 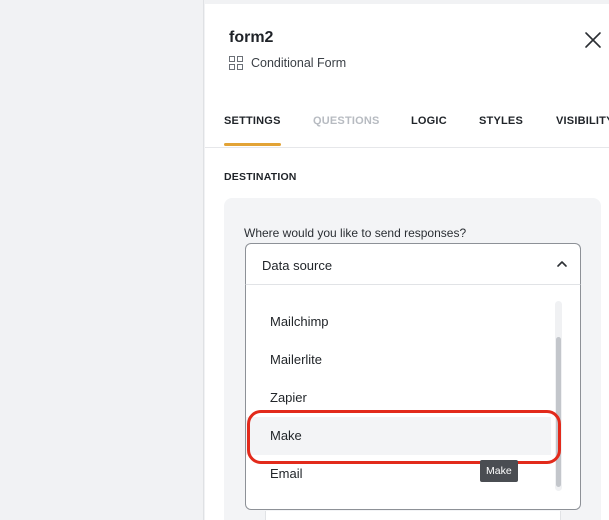 I want to click on option-label: Mailchimp, so click(x=299, y=321).